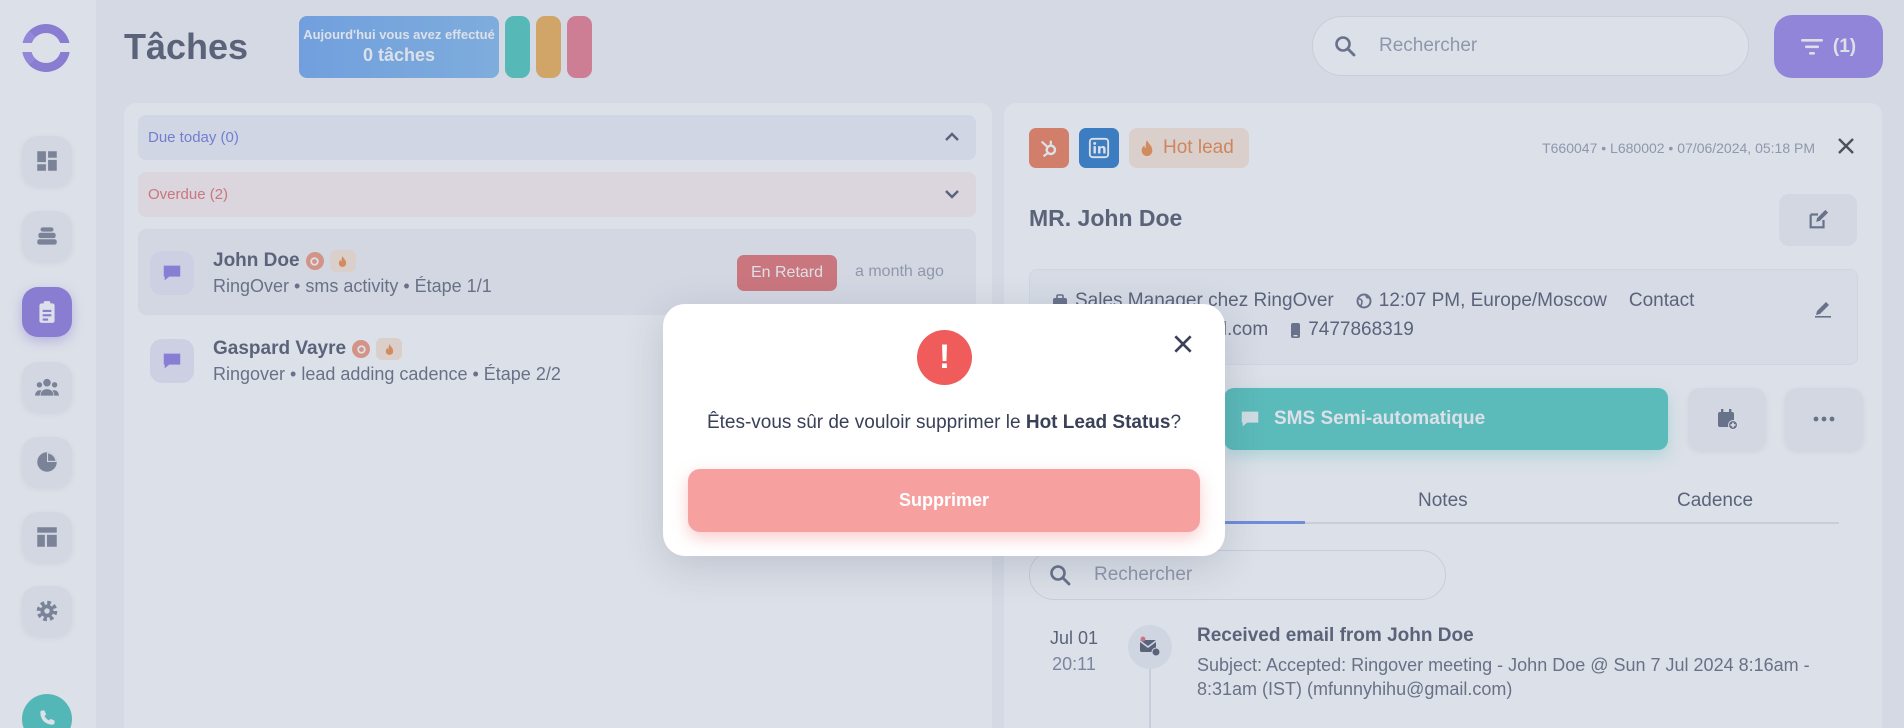 This screenshot has height=728, width=1904. Describe the element at coordinates (944, 500) in the screenshot. I see `delete-button: Supprimer` at that location.